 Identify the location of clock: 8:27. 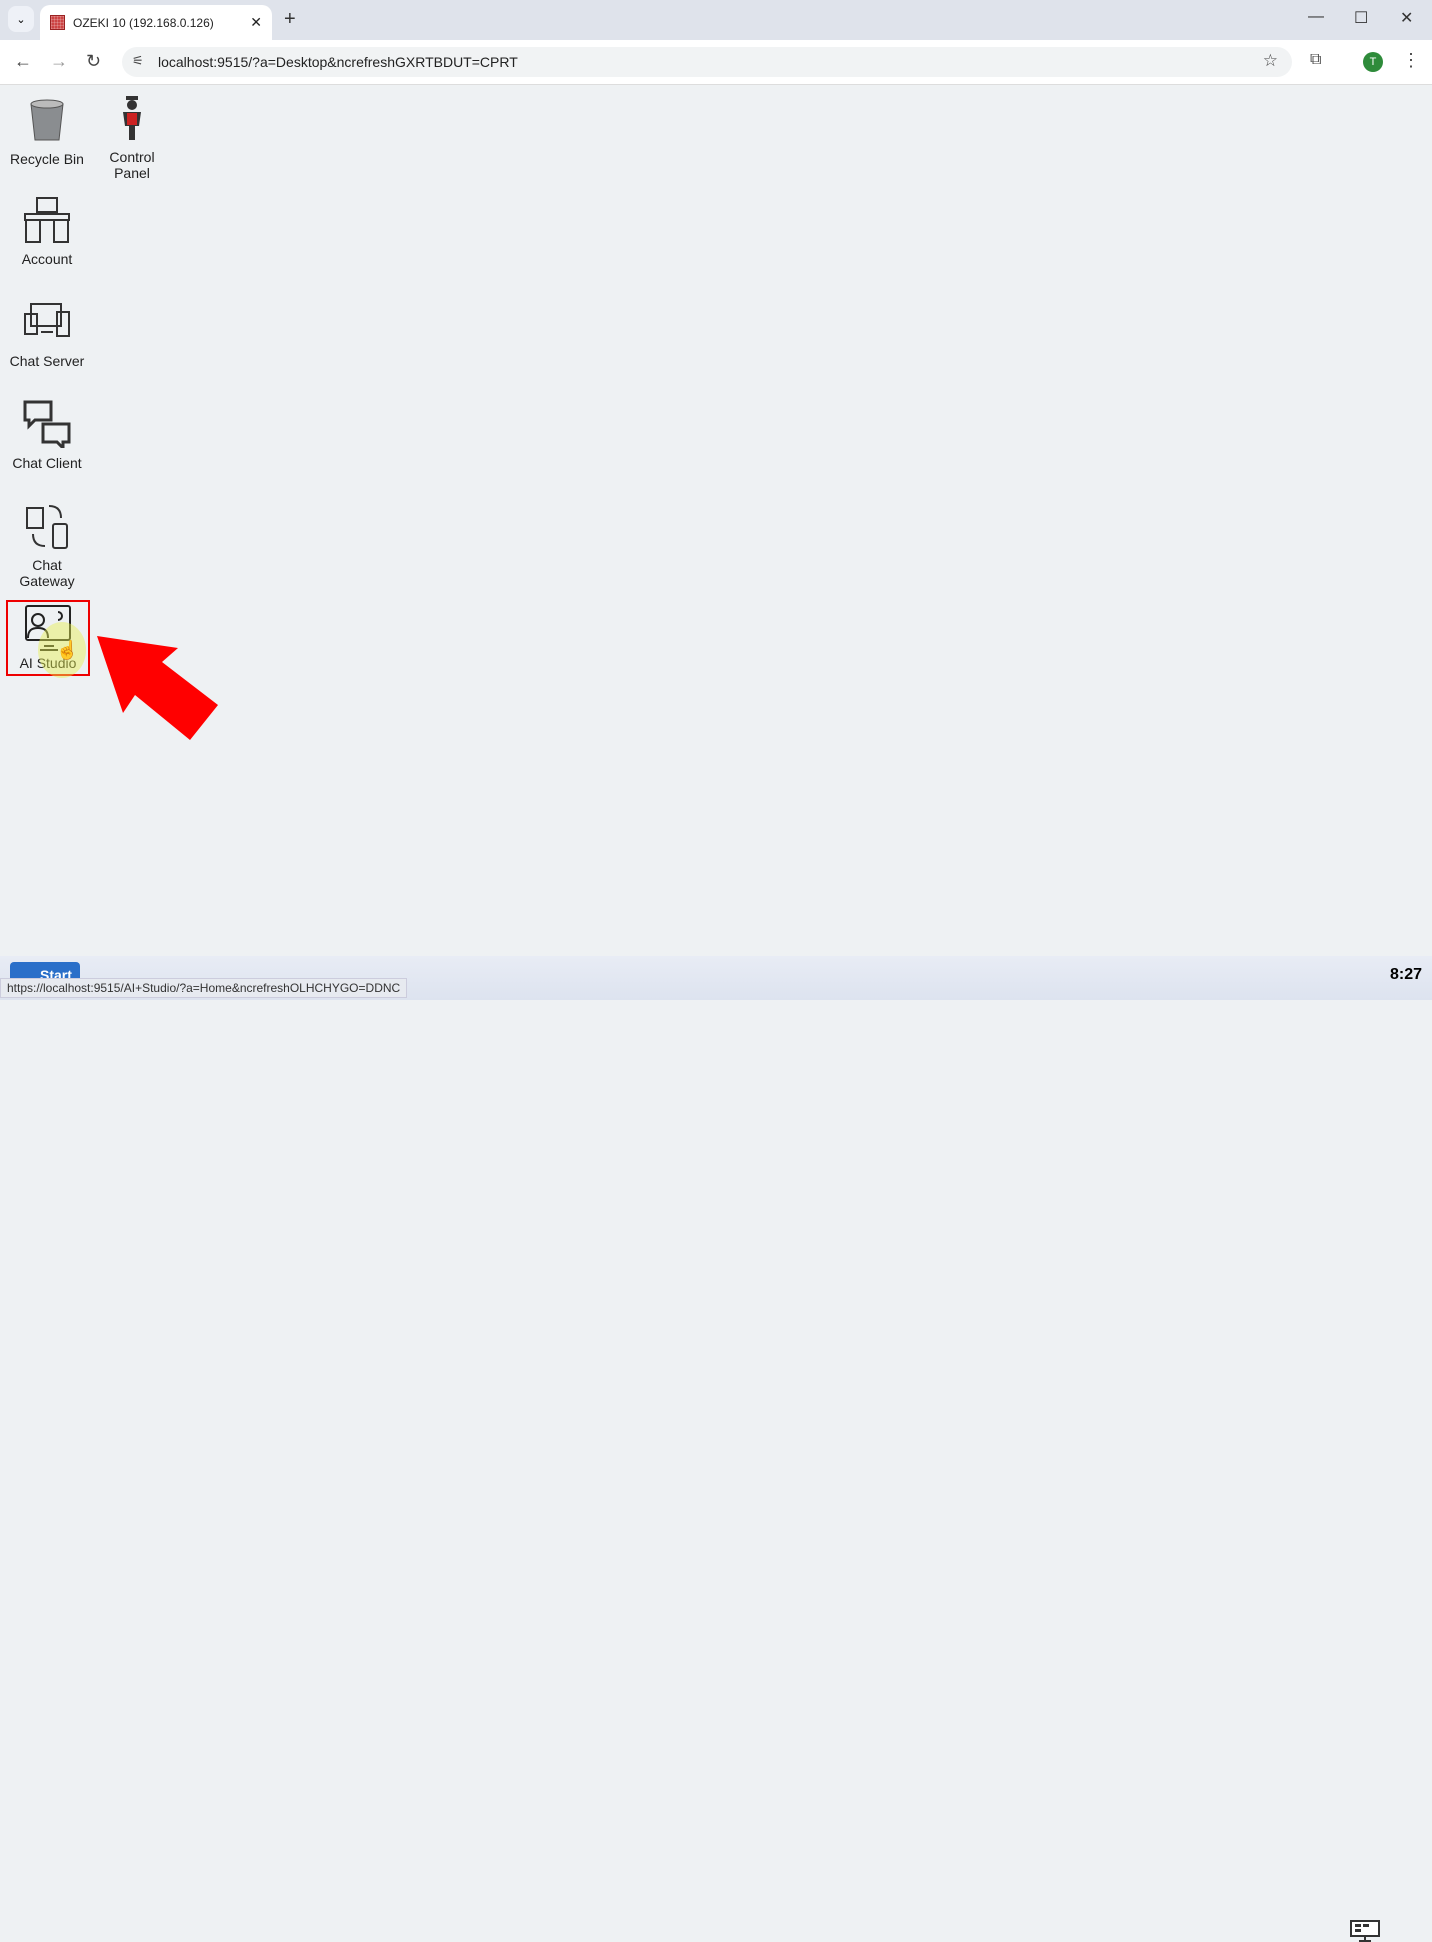
(1406, 974).